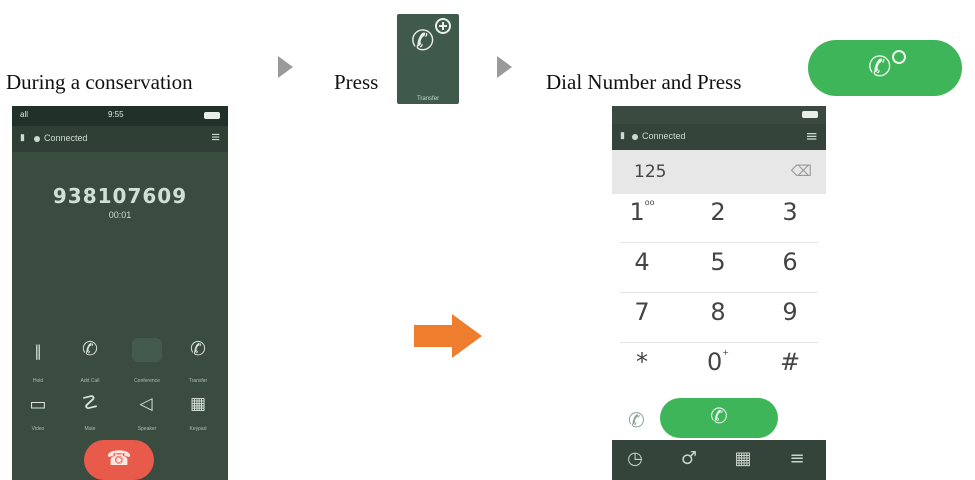 This screenshot has width=975, height=480. Describe the element at coordinates (90, 381) in the screenshot. I see `add-call-label: Add Call` at that location.